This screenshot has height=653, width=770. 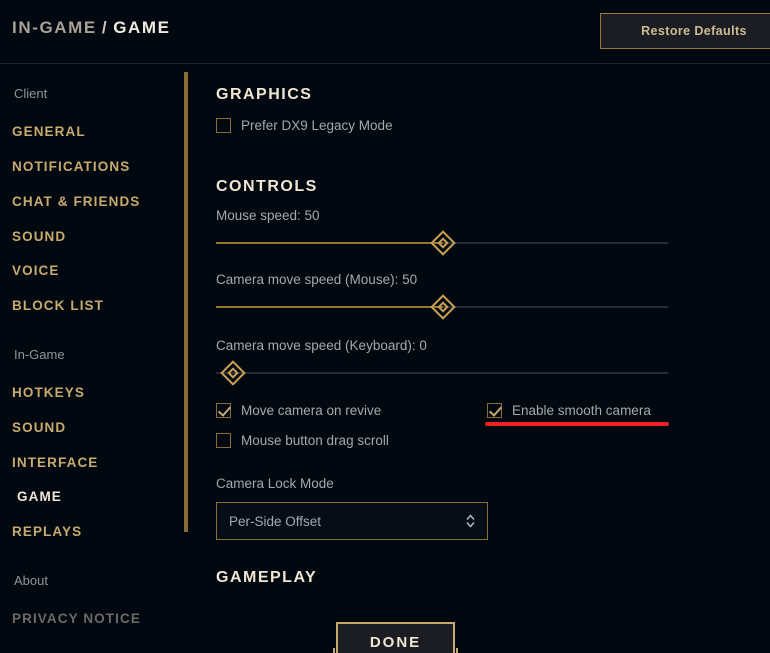 I want to click on breadcrumb: IN-GAME / GAME, so click(x=91, y=28).